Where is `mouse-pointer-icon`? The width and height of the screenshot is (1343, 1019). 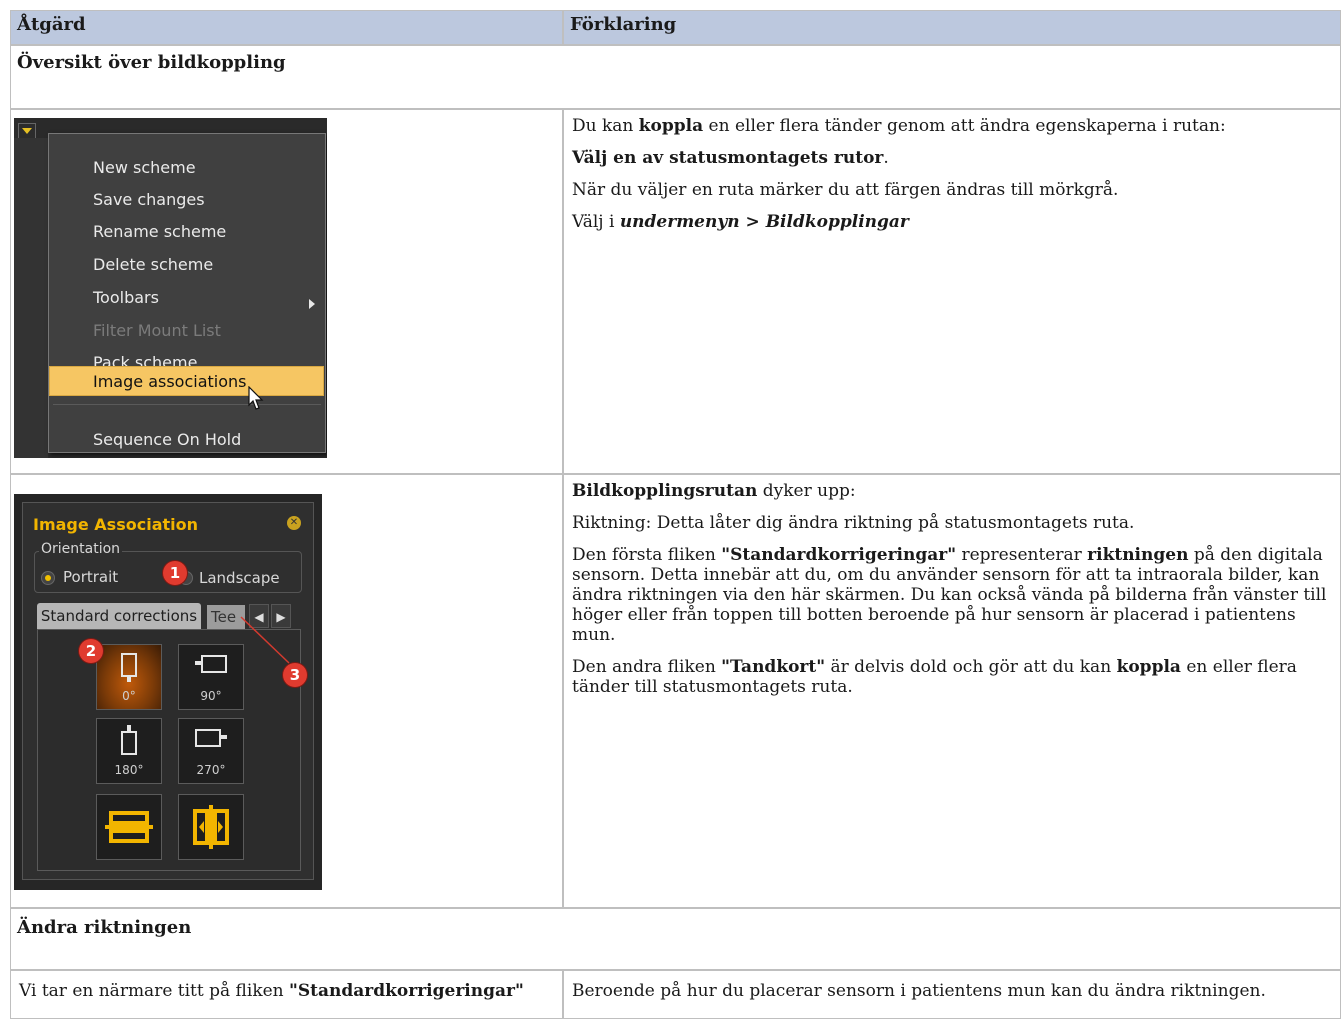 mouse-pointer-icon is located at coordinates (256, 398).